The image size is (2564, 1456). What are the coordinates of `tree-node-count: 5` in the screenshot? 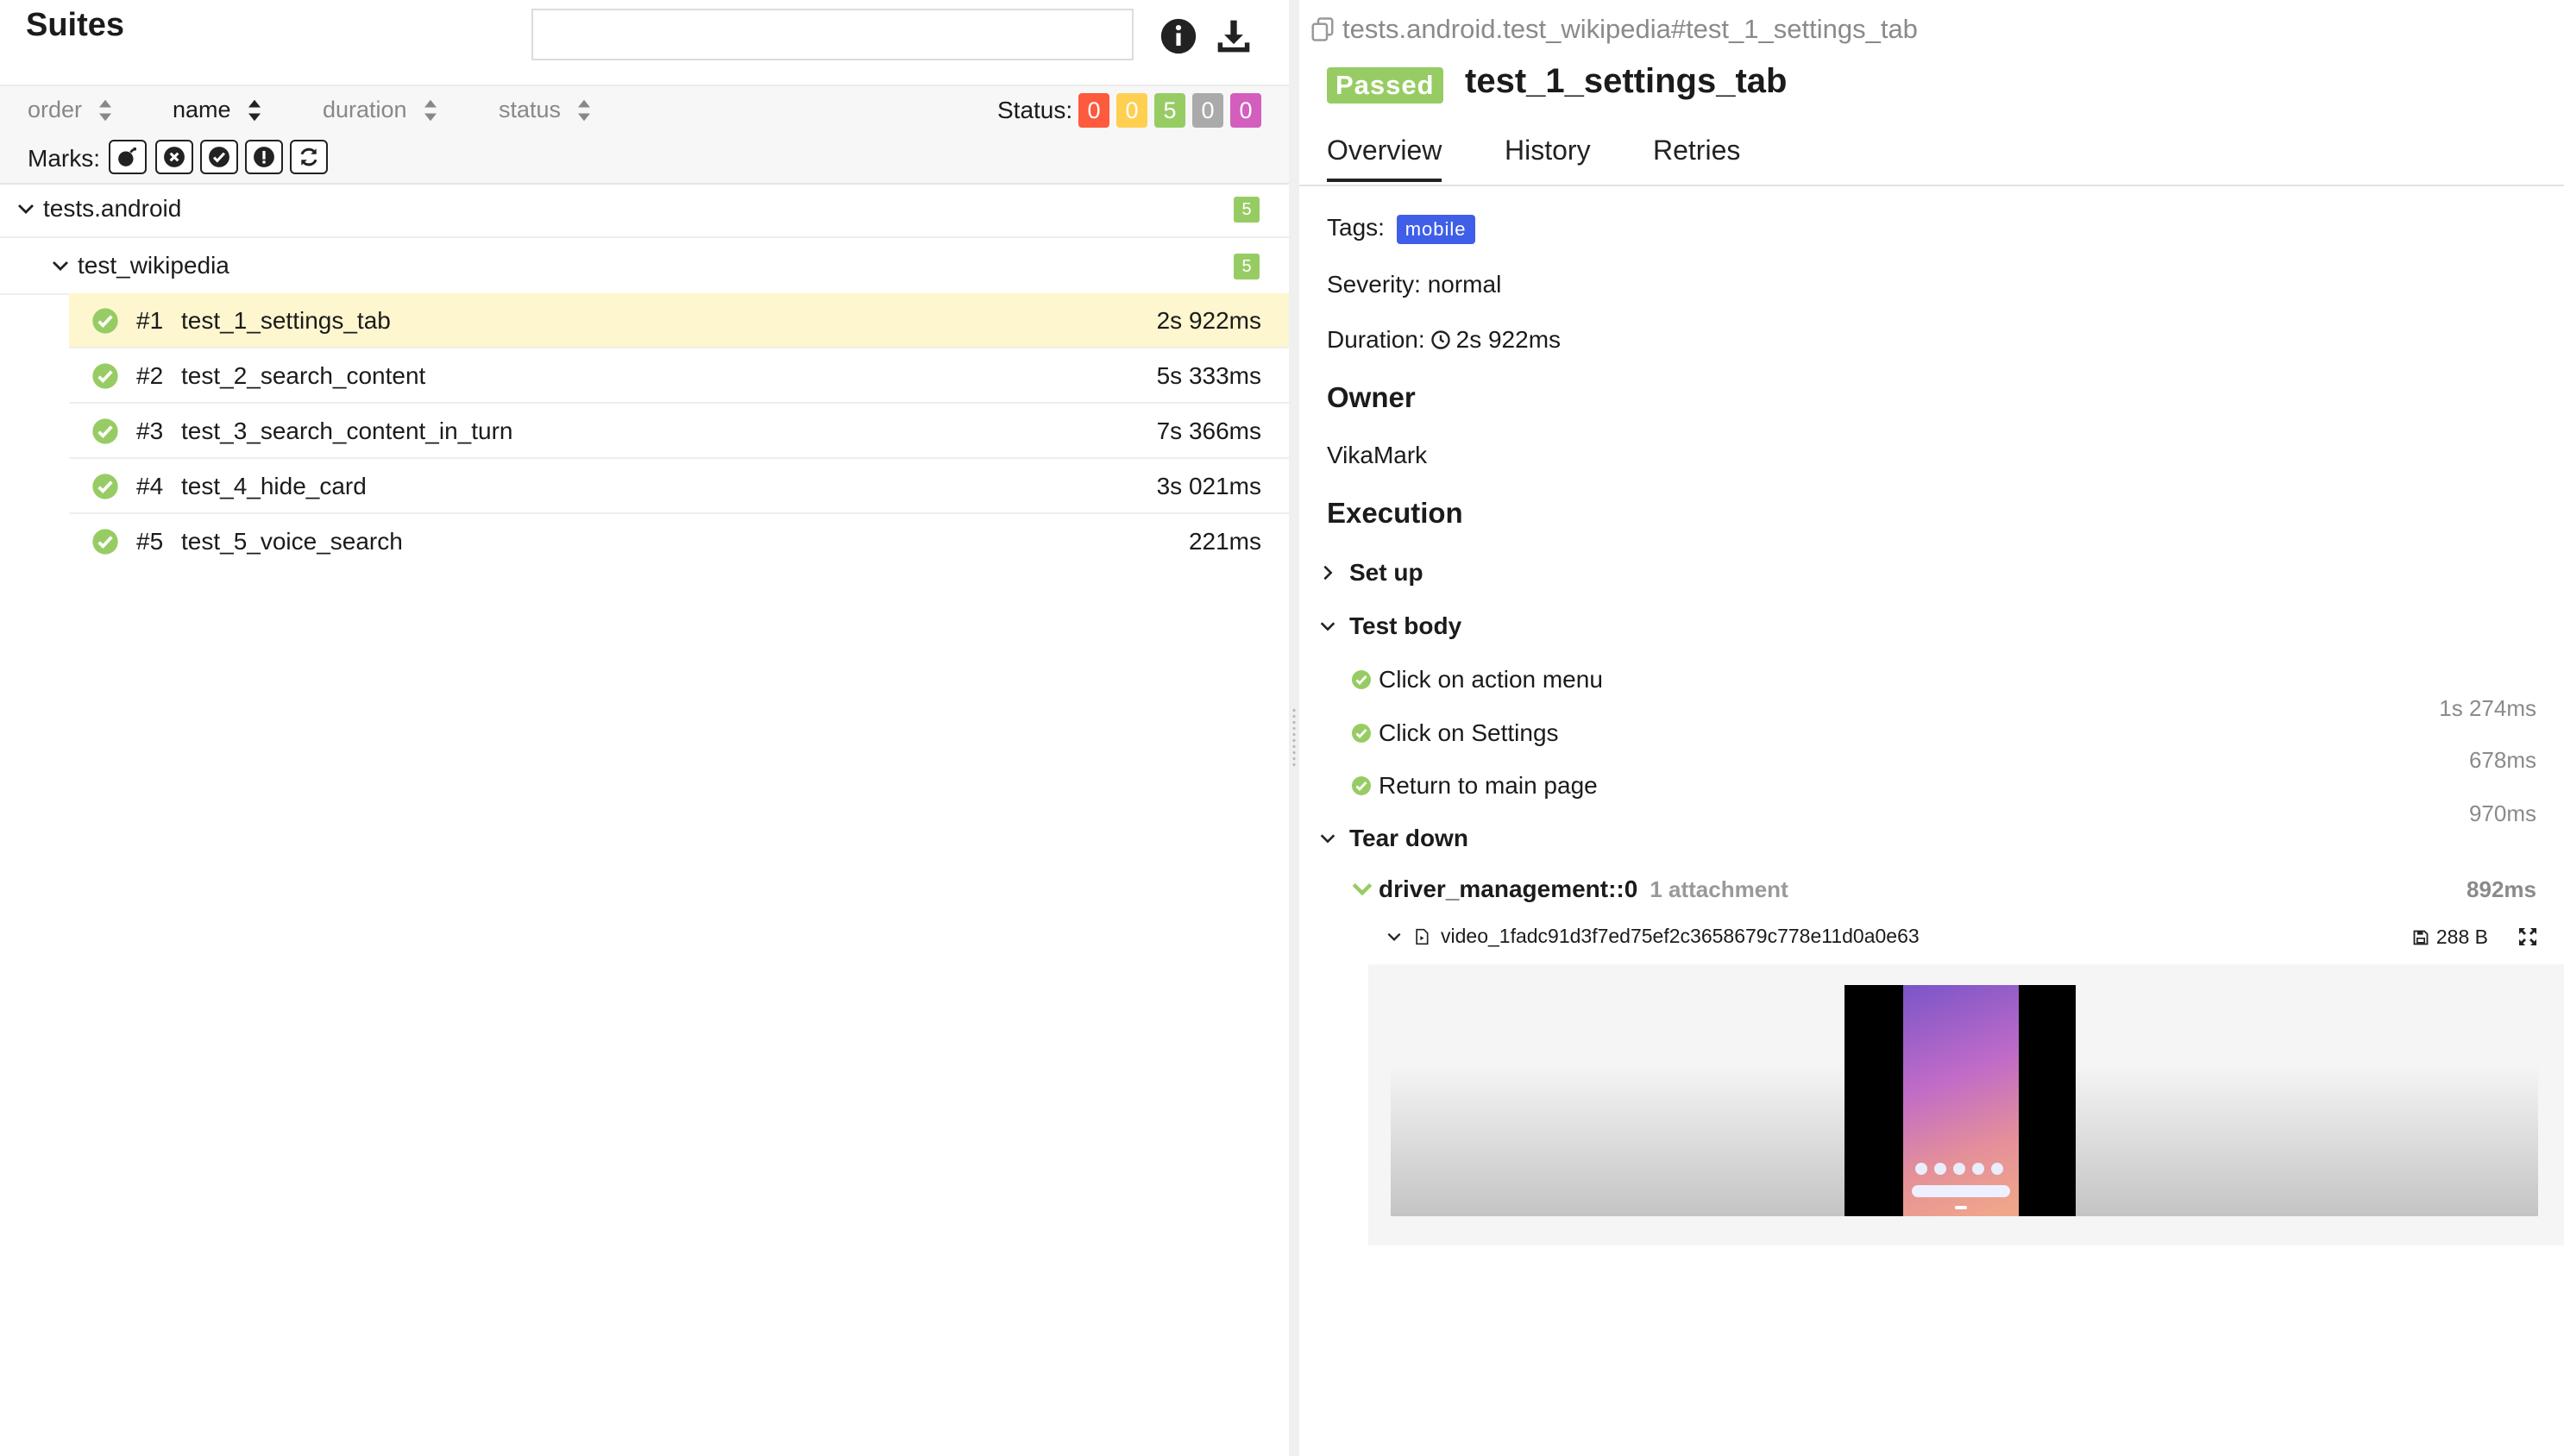 It's located at (1247, 266).